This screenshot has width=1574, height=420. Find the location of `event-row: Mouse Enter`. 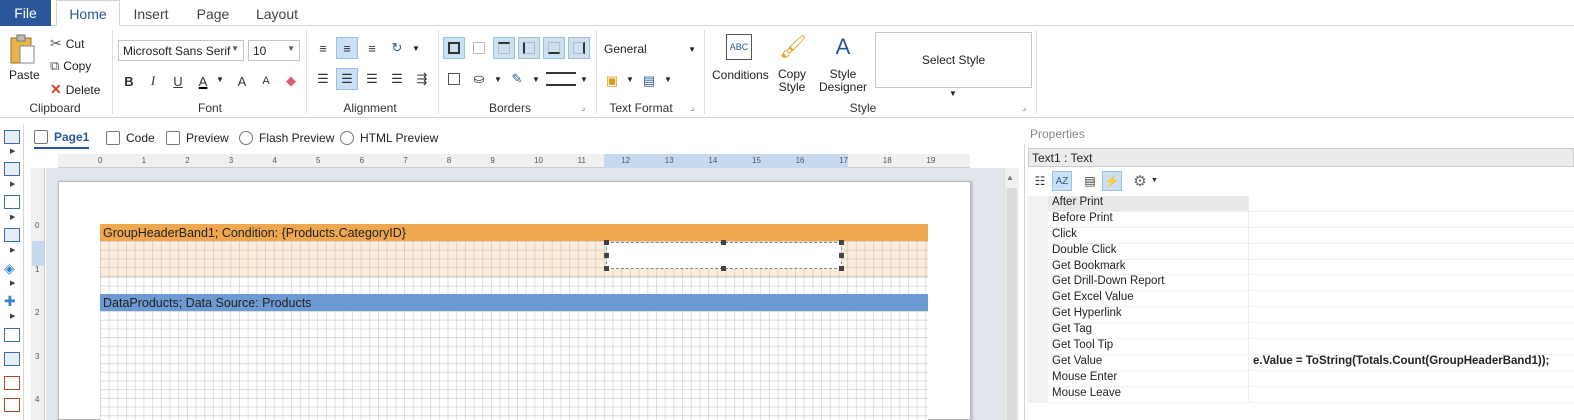

event-row: Mouse Enter is located at coordinates (1301, 378).